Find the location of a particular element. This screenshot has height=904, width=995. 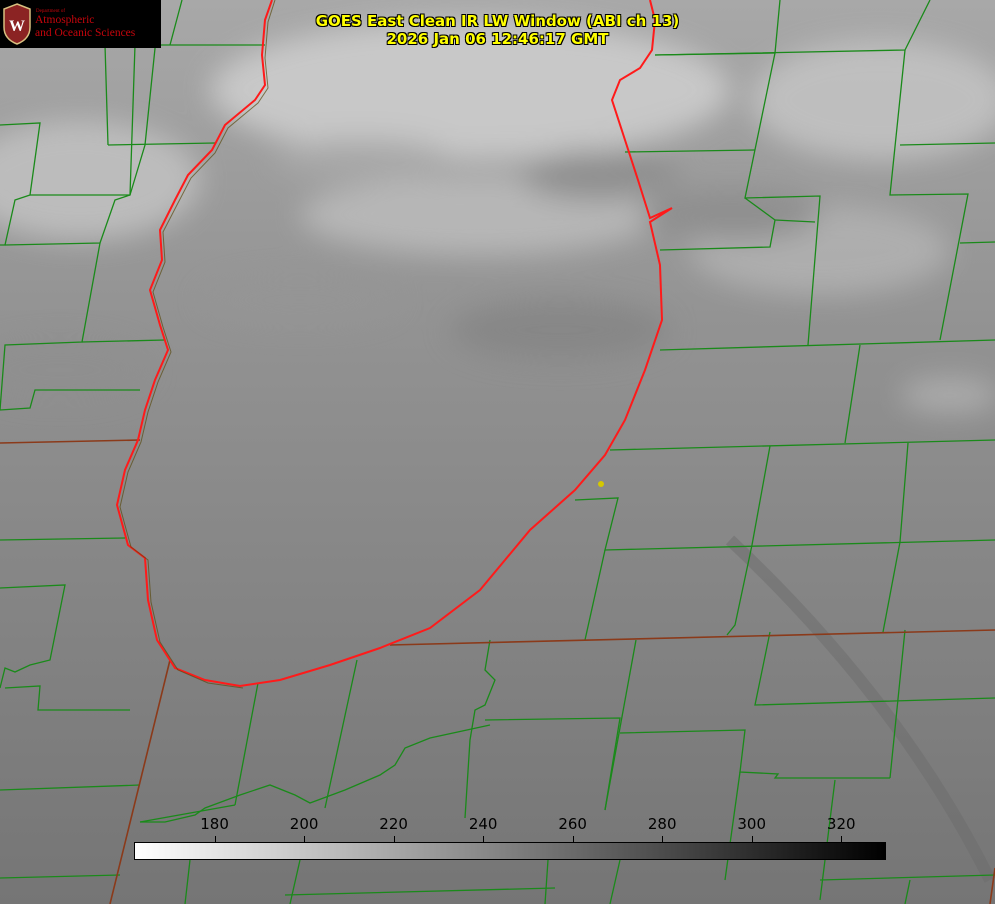

colorbar is located at coordinates (510, 851).